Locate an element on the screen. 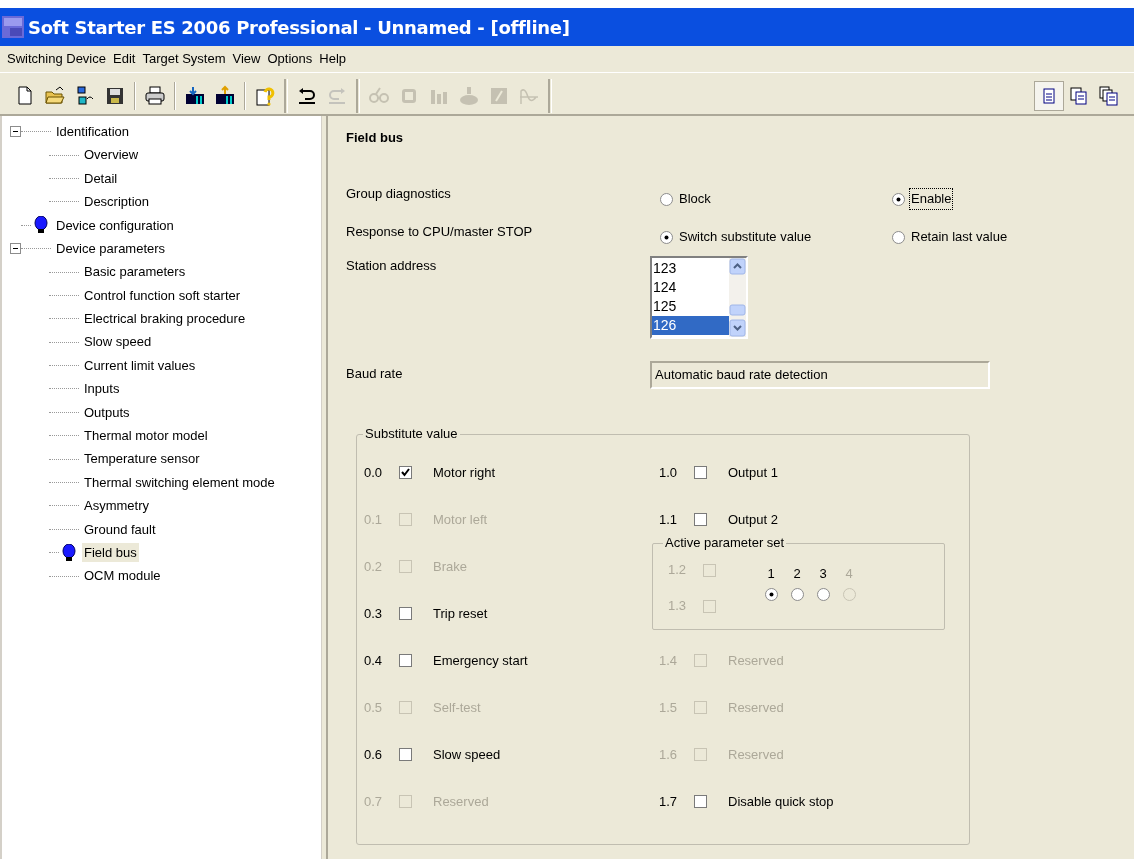 This screenshot has width=1134, height=859. tree-item: Detail is located at coordinates (101, 178).